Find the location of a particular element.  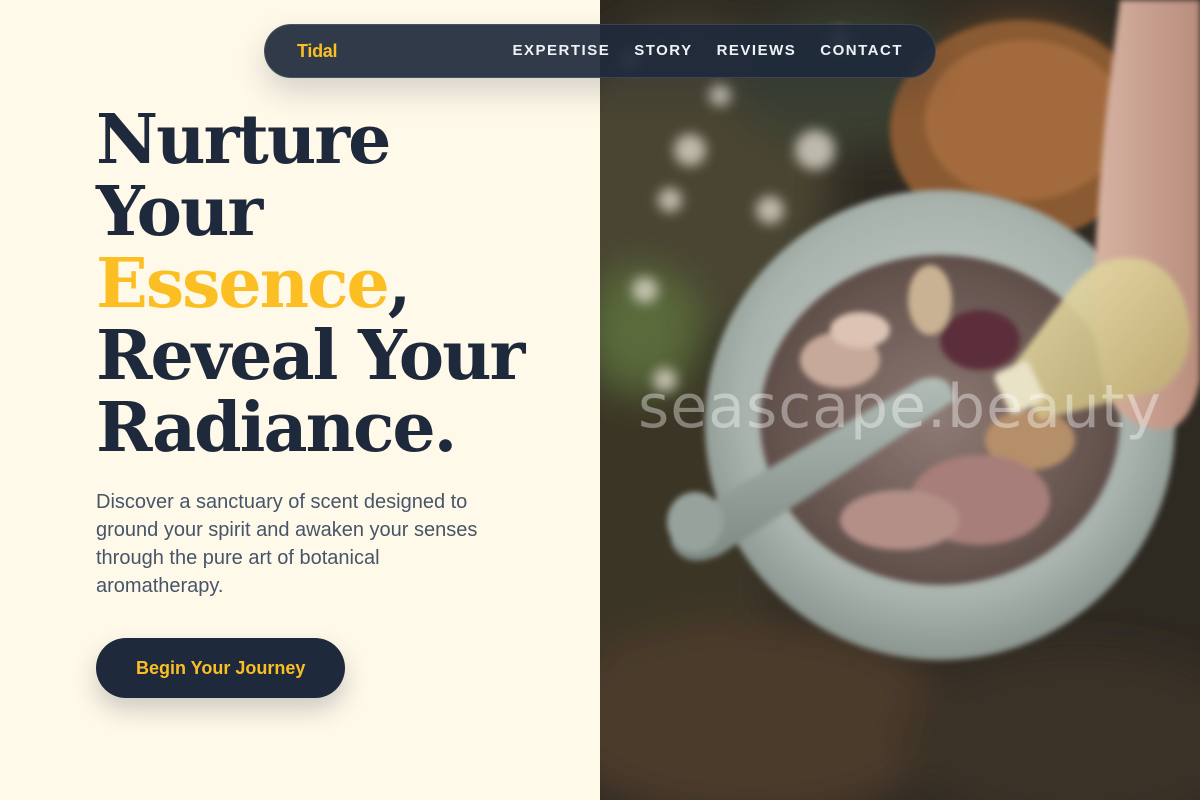

nav-link-expertise: EXPERTISE is located at coordinates (562, 50).